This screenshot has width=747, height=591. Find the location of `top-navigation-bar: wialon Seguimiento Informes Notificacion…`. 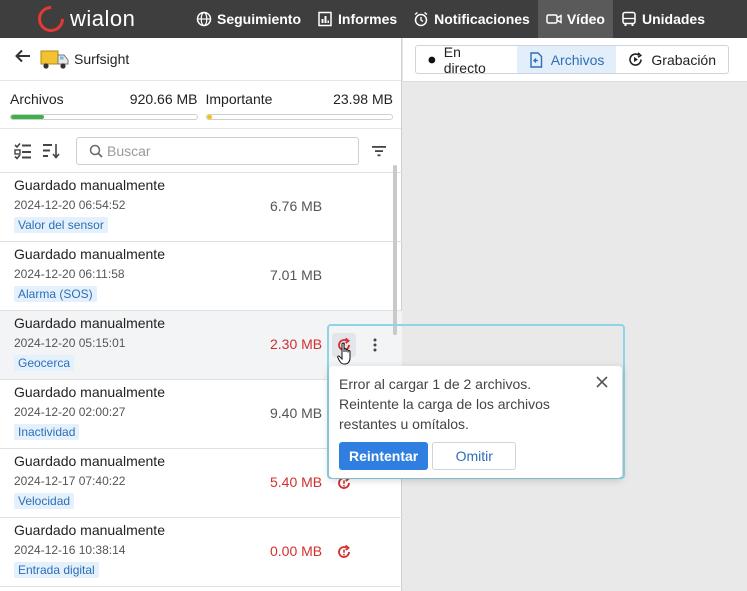

top-navigation-bar: wialon Seguimiento Informes Notificacion… is located at coordinates (373, 19).